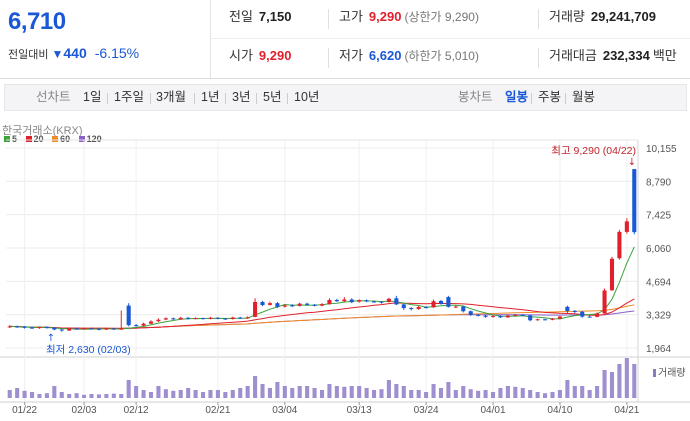  Describe the element at coordinates (492, 410) in the screenshot. I see `x-tick-label: 04/01` at that location.